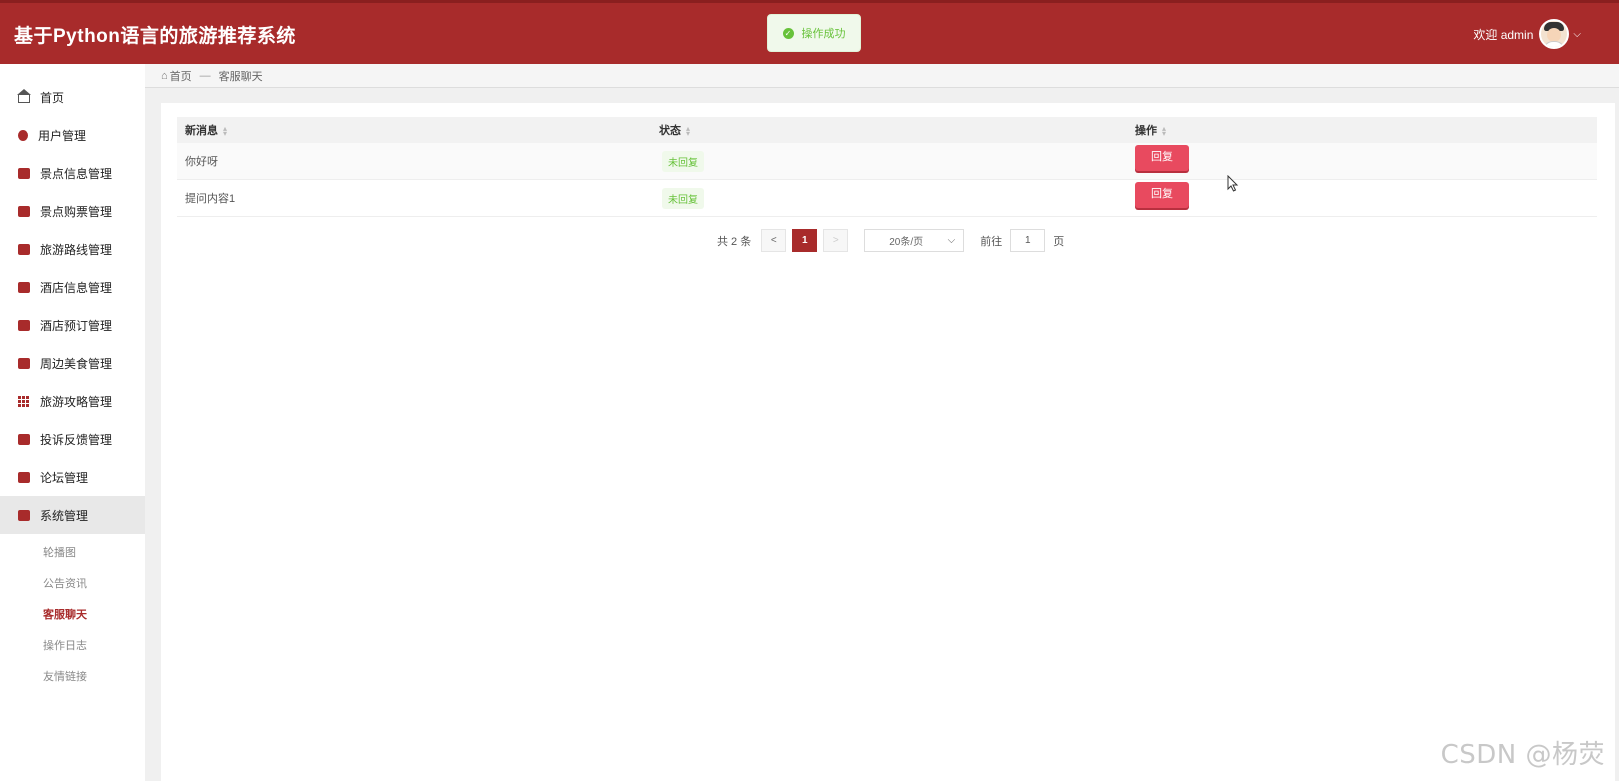 The image size is (1619, 781). What do you see at coordinates (72, 477) in the screenshot?
I see `sidebar-item-forum: 论坛管理` at bounding box center [72, 477].